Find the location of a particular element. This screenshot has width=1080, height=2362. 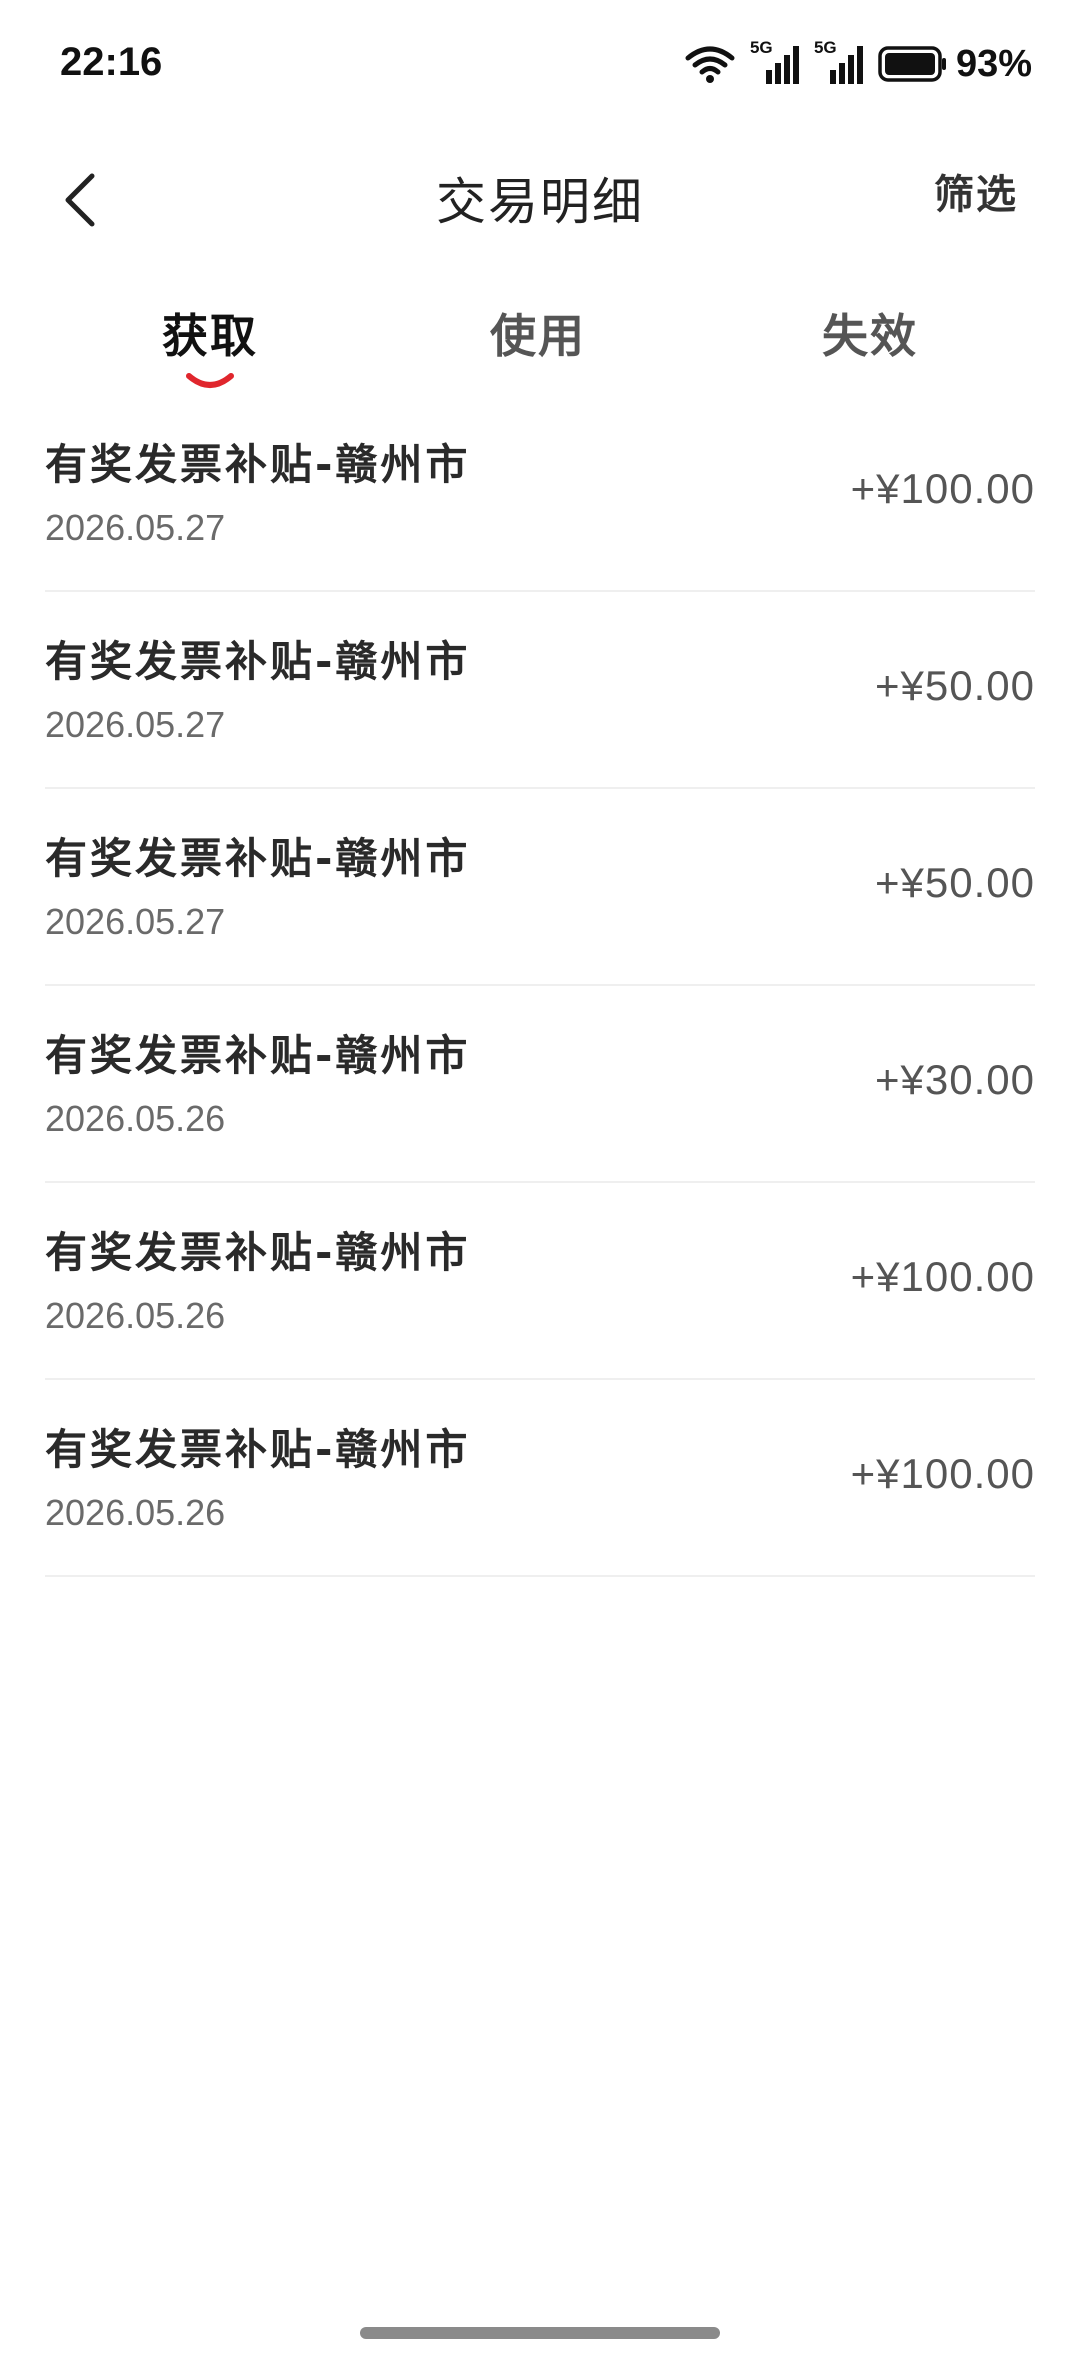

status-time: 22:16 is located at coordinates (111, 62).